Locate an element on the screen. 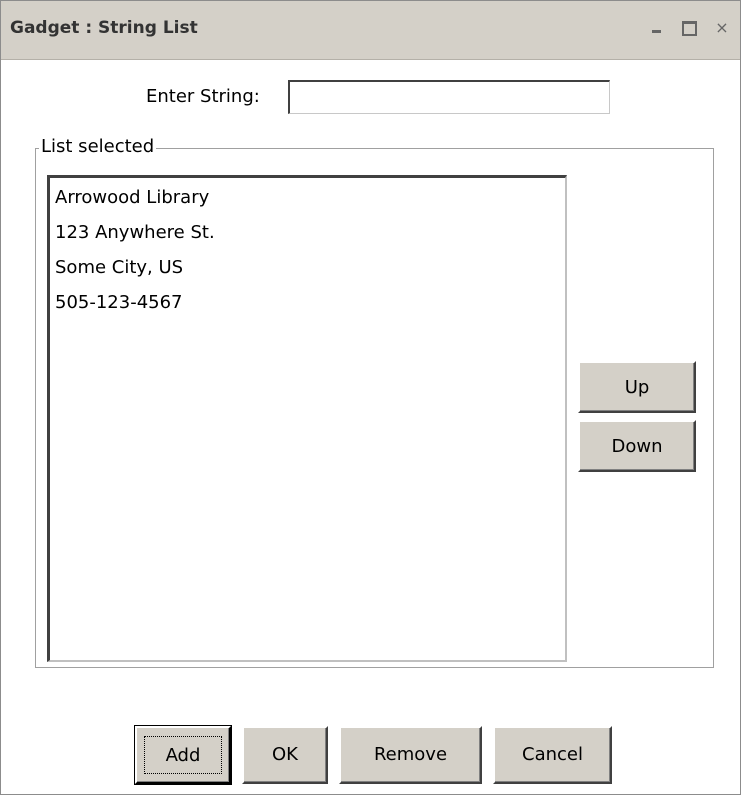 This screenshot has height=795, width=741. add-button: Add is located at coordinates (183, 755).